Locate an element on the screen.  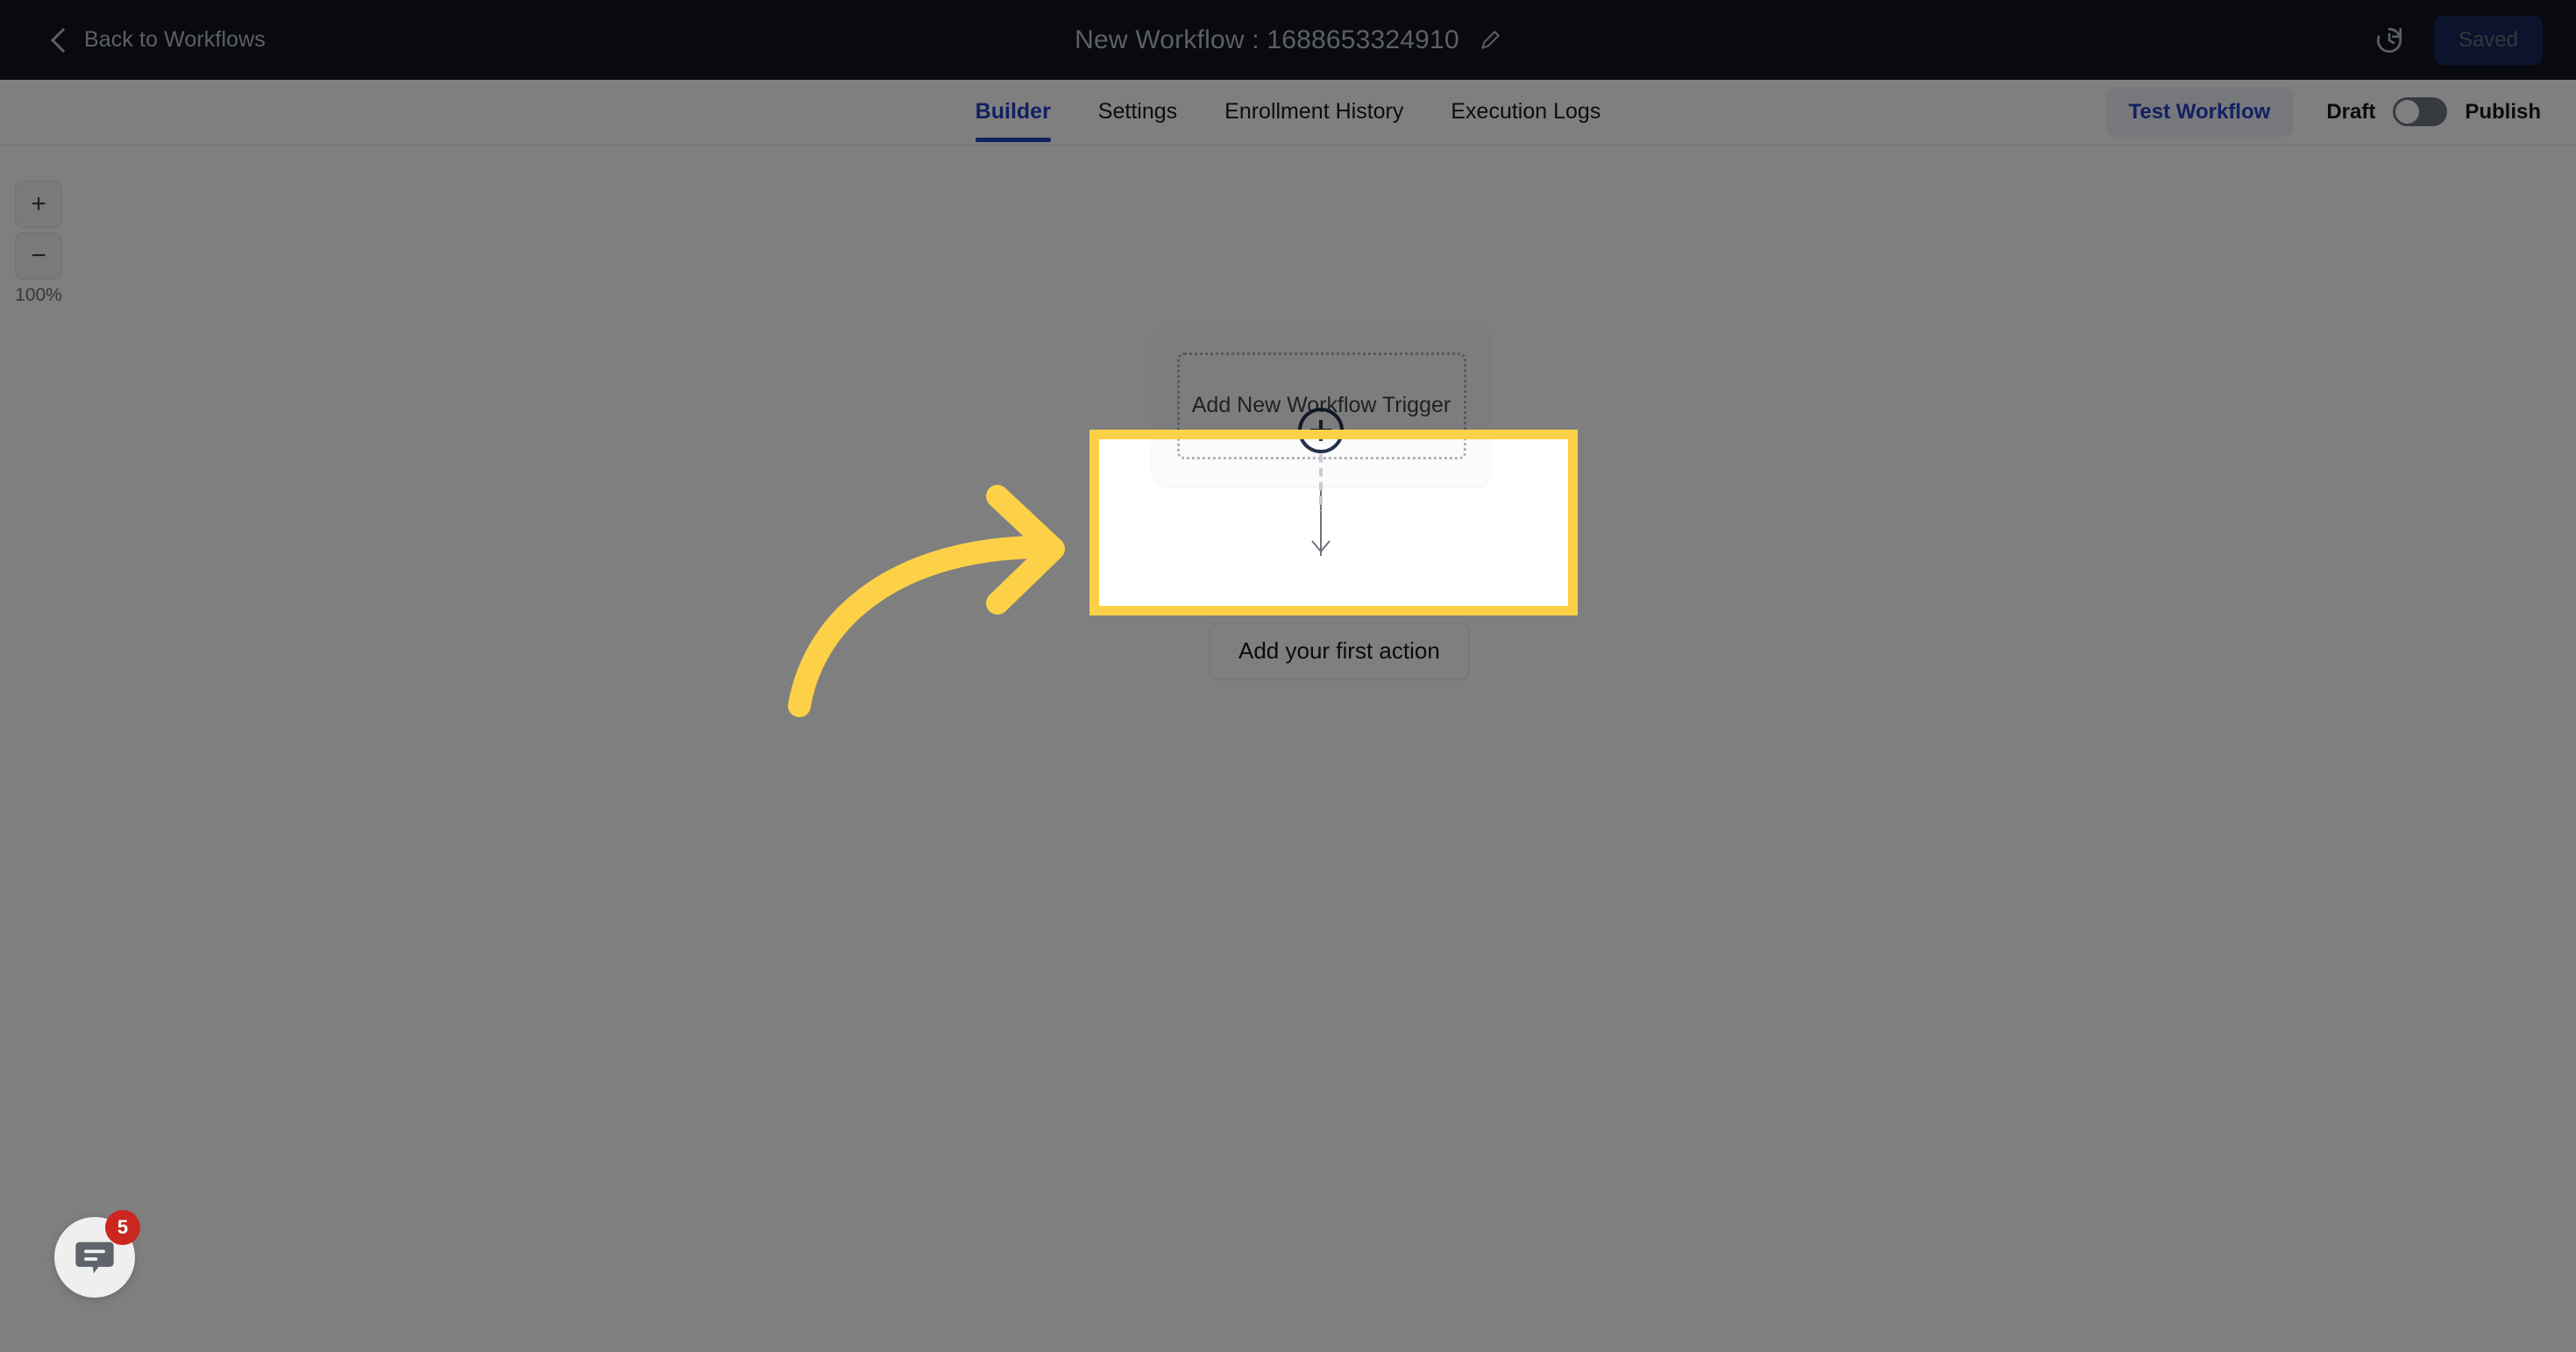
chat-bubble-icon is located at coordinates (94, 1258).